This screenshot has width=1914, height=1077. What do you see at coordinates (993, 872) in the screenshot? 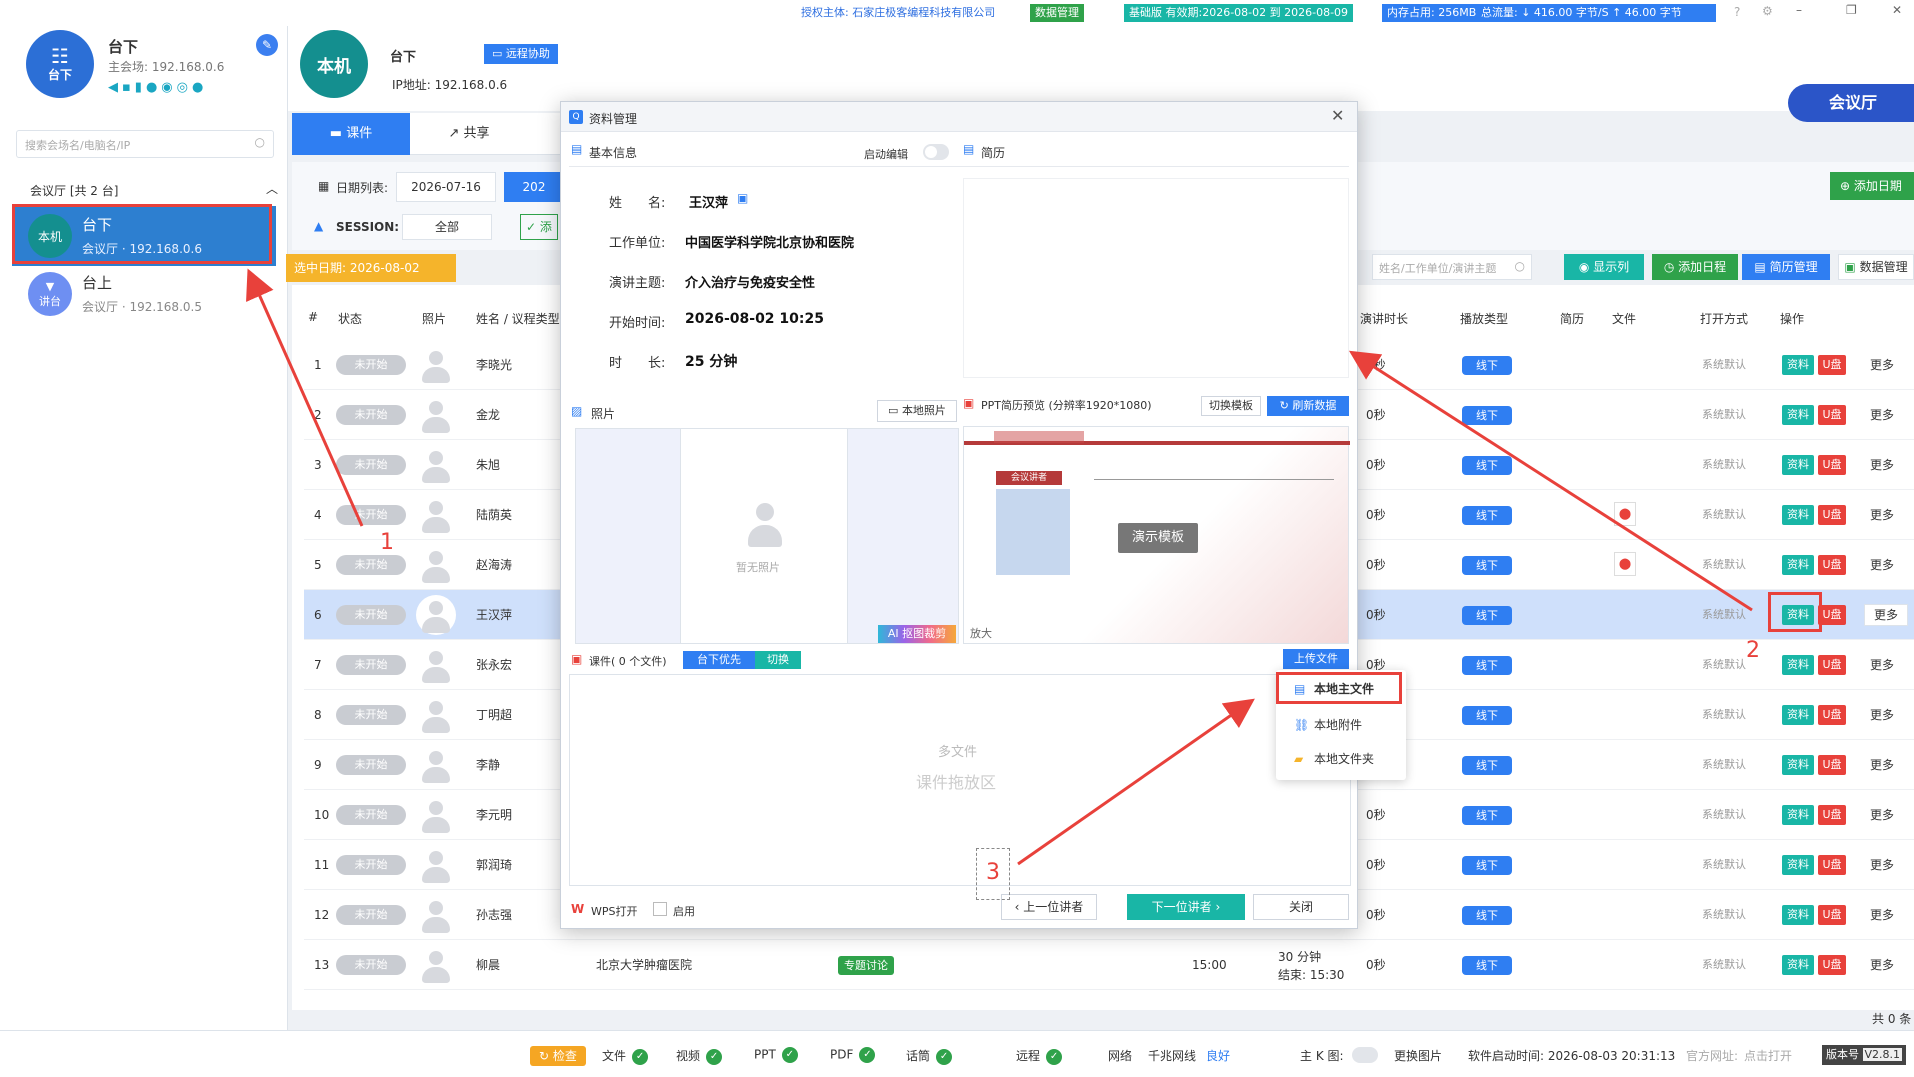
I see `annotation-3: 3` at bounding box center [993, 872].